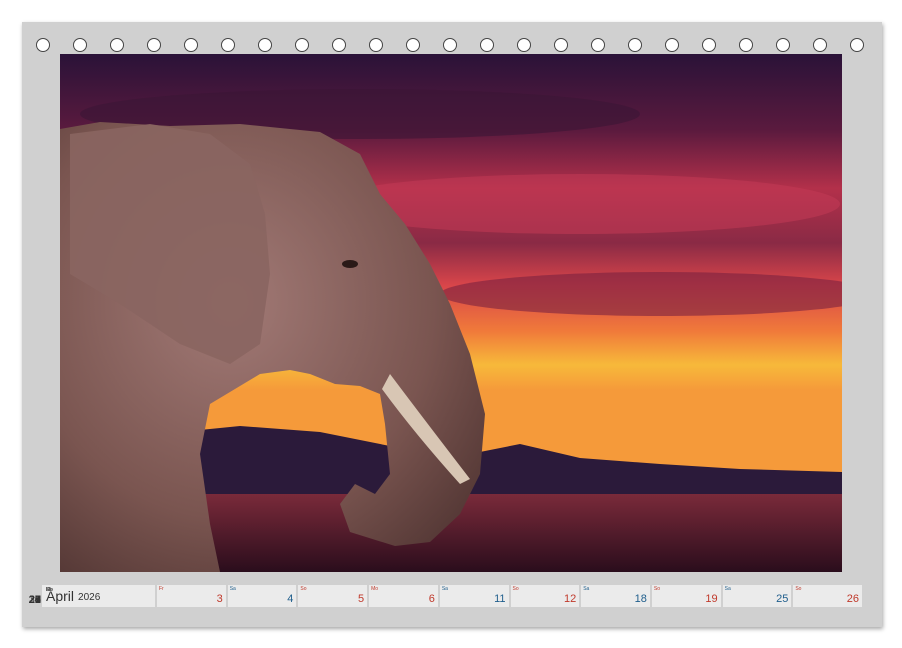 The width and height of the screenshot is (902, 648). I want to click on day-number: 3, so click(219, 599).